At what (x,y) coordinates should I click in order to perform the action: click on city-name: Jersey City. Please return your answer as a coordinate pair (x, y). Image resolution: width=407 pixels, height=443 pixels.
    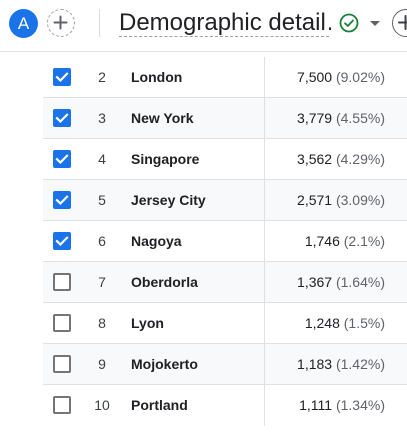
    Looking at the image, I should click on (168, 200).